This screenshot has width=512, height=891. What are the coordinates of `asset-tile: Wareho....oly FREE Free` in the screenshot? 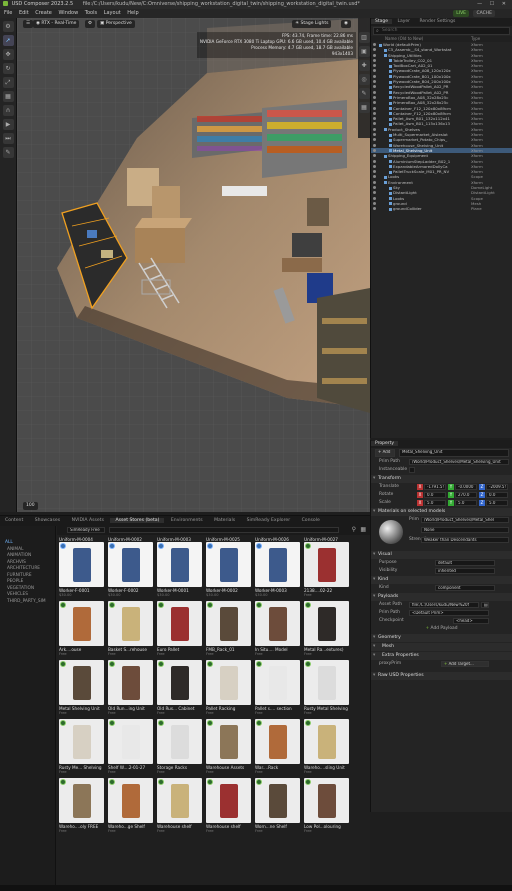 It's located at (82, 805).